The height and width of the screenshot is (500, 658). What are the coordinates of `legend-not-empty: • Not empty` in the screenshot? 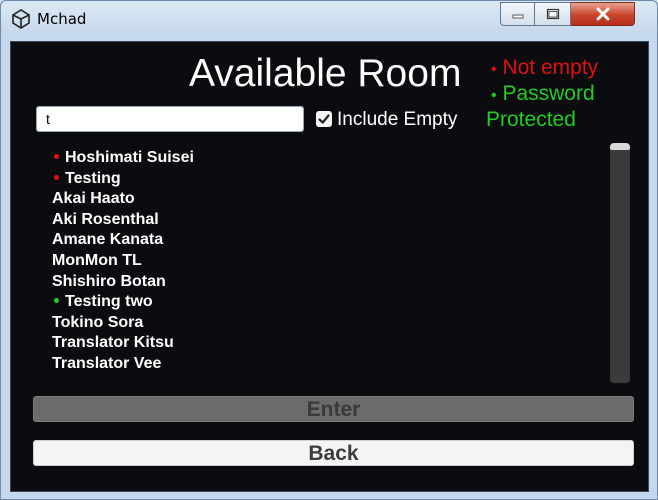 It's located at (544, 68).